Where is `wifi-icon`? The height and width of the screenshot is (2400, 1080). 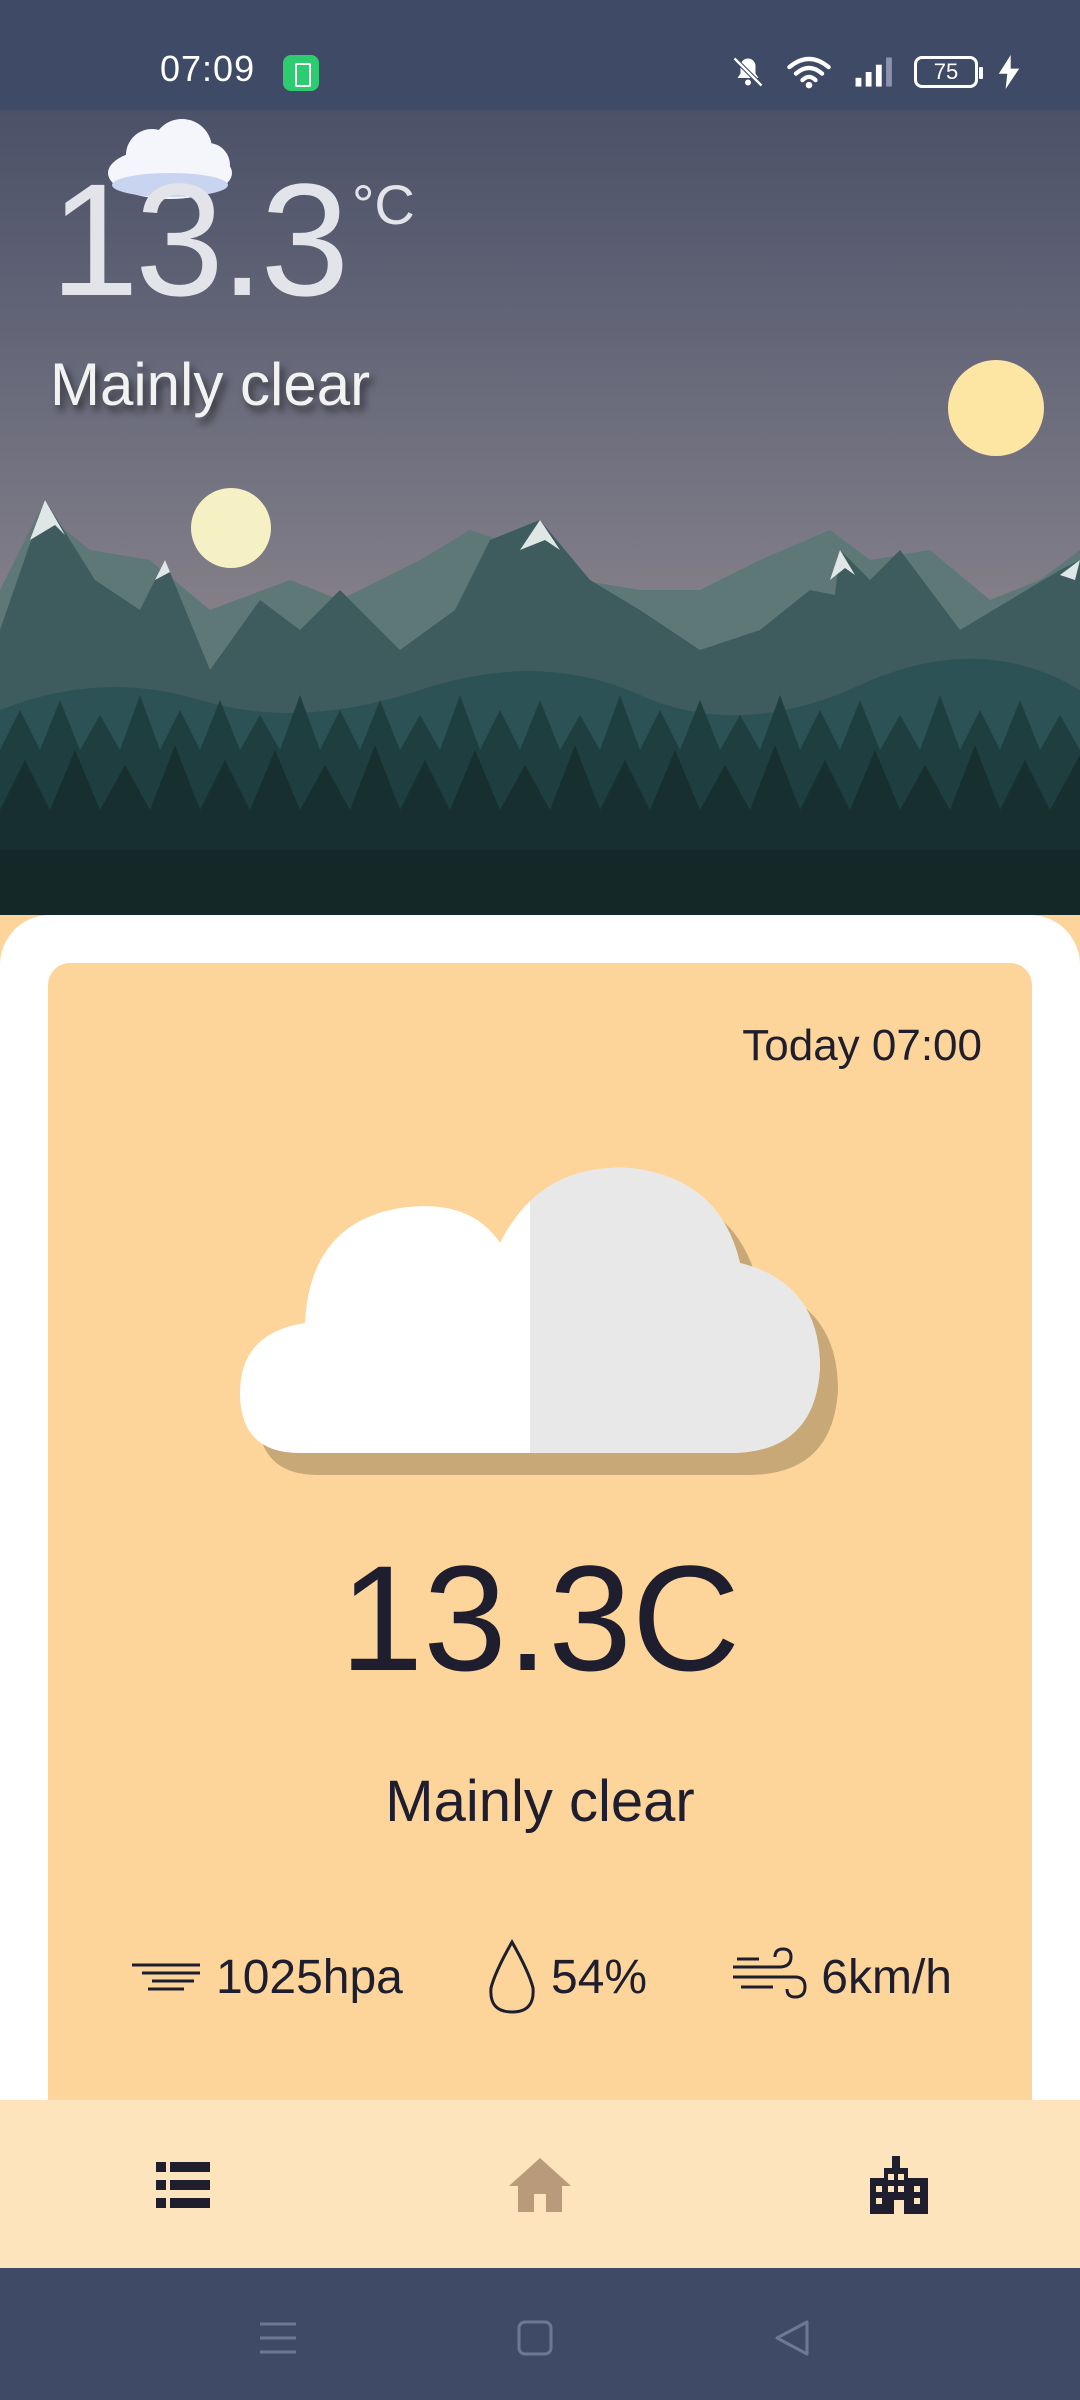 wifi-icon is located at coordinates (809, 72).